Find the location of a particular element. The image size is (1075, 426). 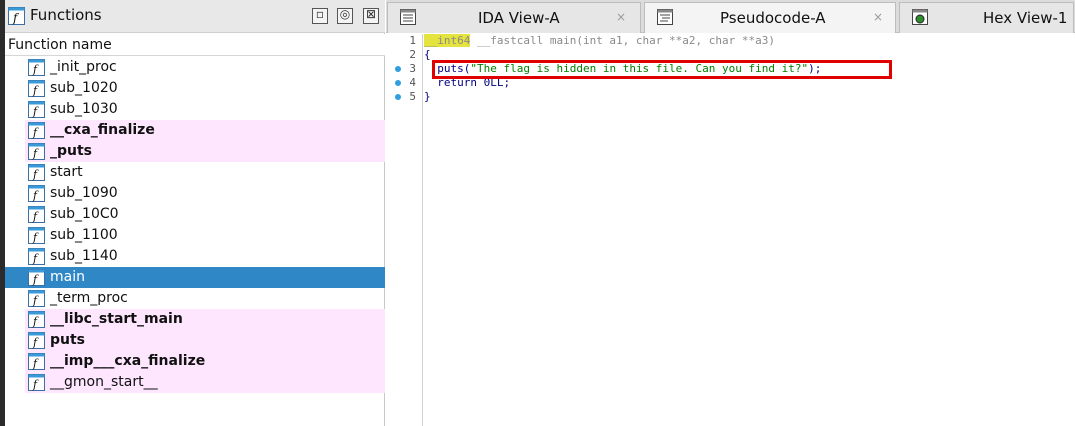

function-row-sub-1020: f sub_1020 is located at coordinates (195, 88).